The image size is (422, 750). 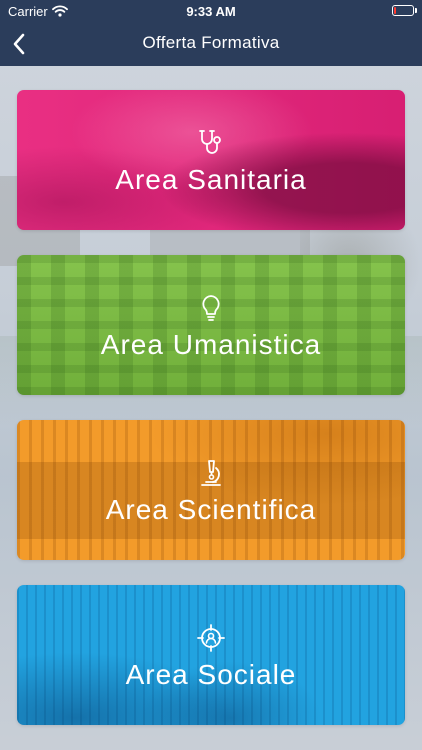 I want to click on battery-low-icon, so click(x=404, y=10).